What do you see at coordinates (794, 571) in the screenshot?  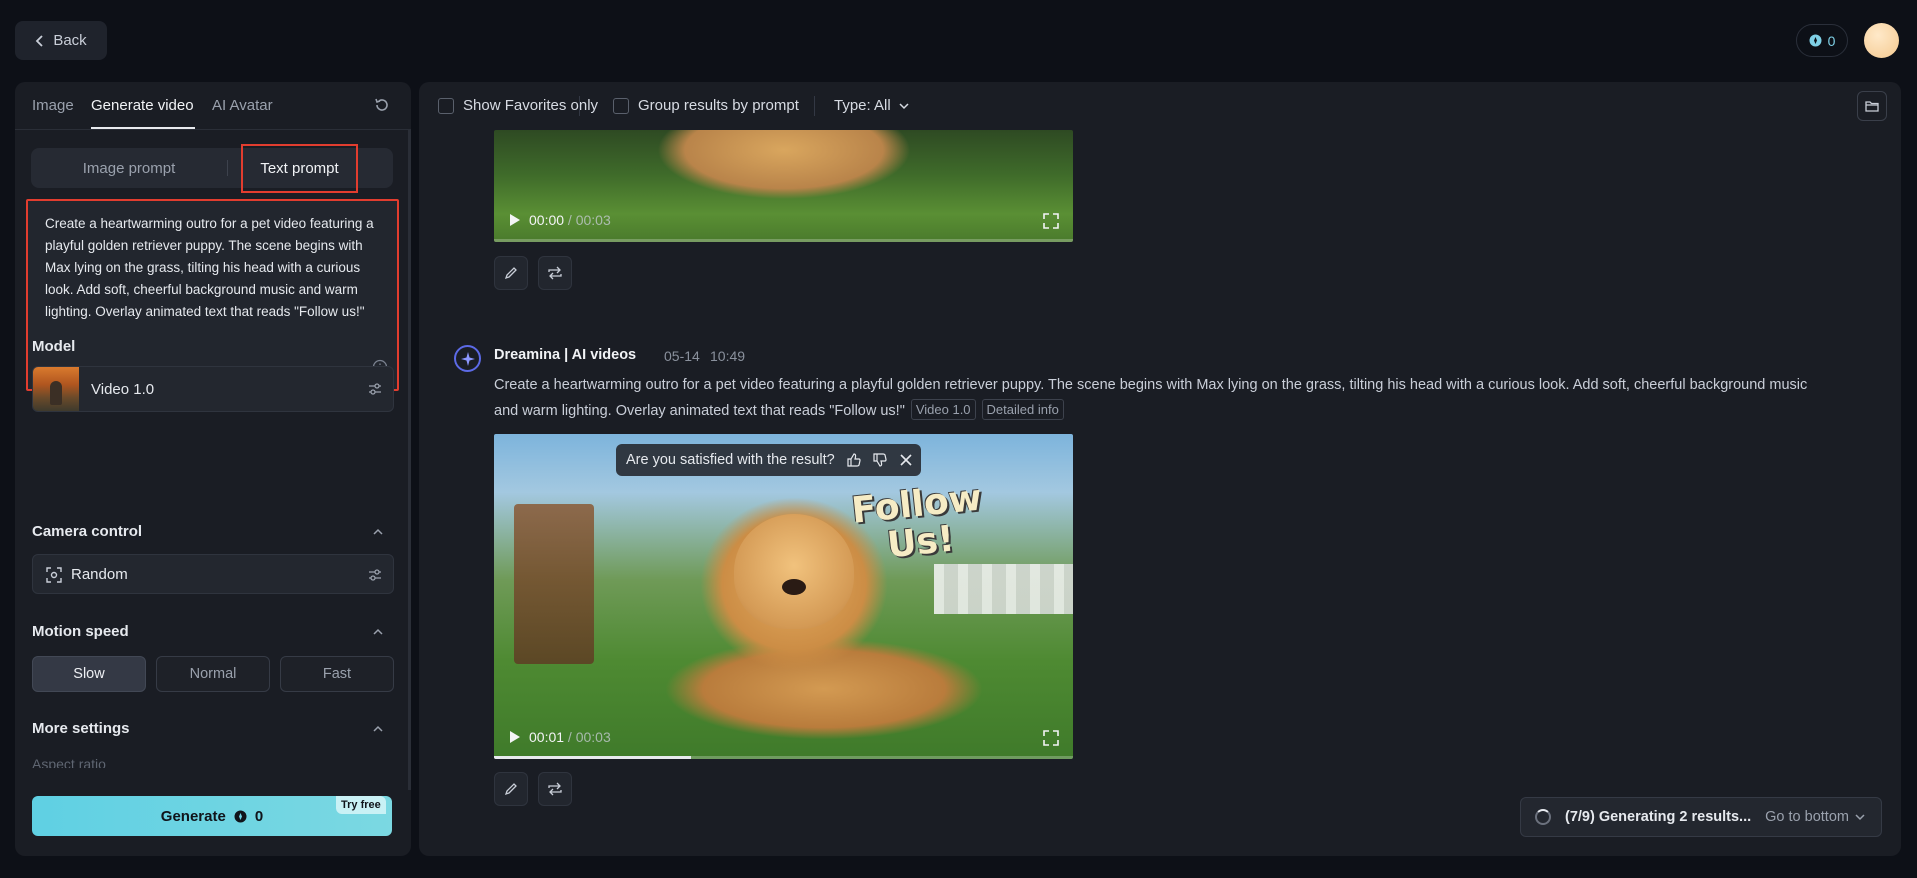 I see `video-scene-puppy` at bounding box center [794, 571].